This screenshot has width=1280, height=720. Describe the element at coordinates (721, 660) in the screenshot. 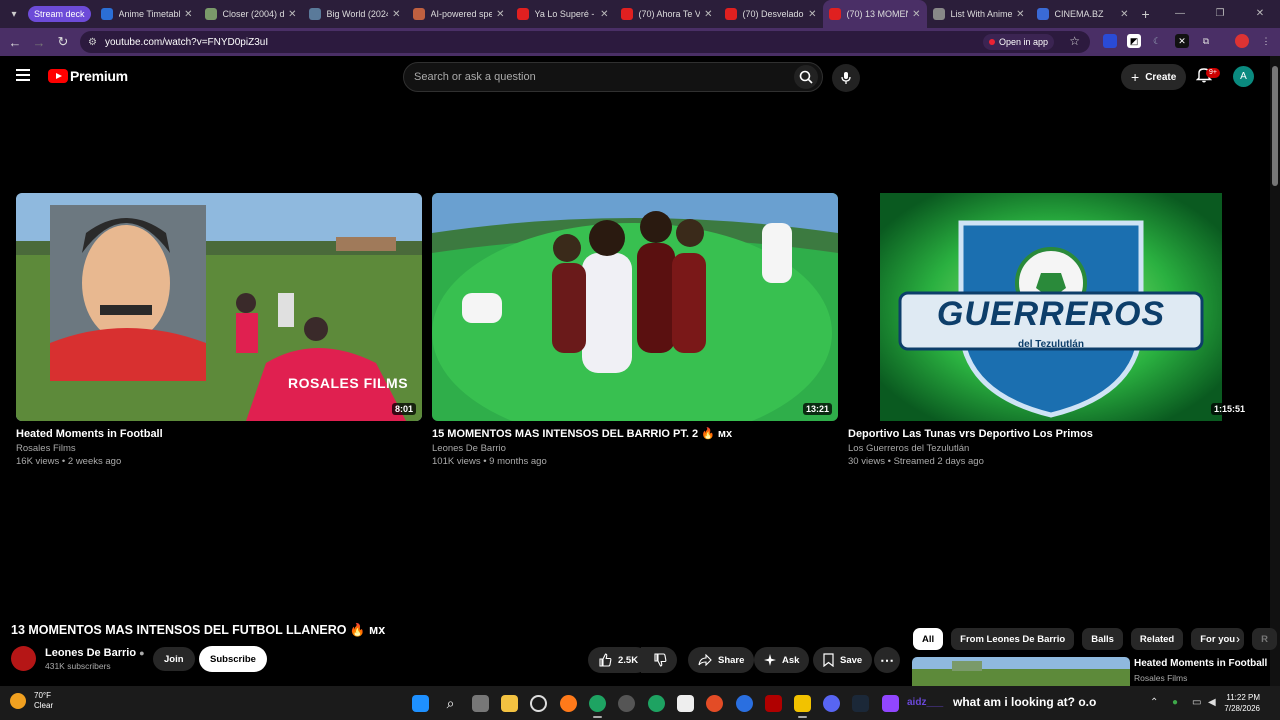

I see `share-button: Share` at that location.